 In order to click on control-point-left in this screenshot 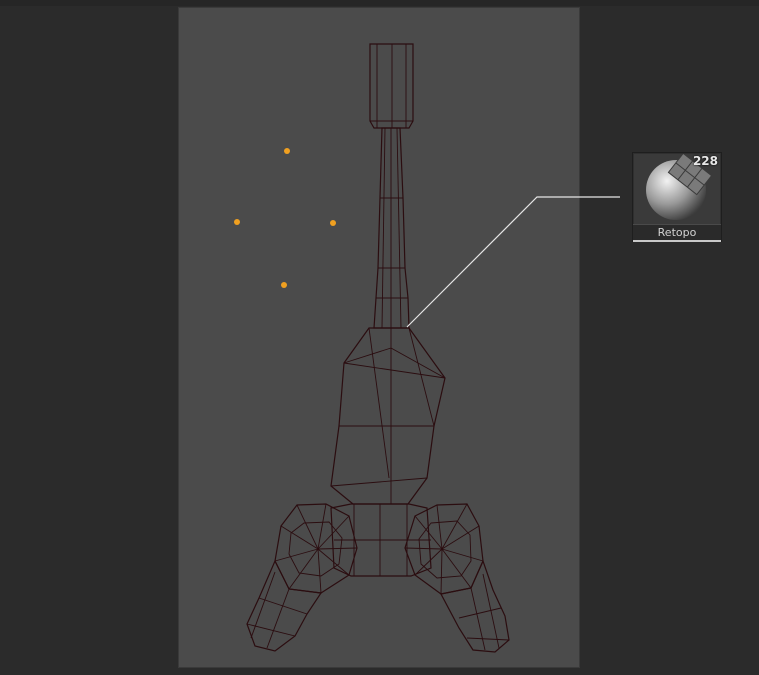, I will do `click(237, 222)`.